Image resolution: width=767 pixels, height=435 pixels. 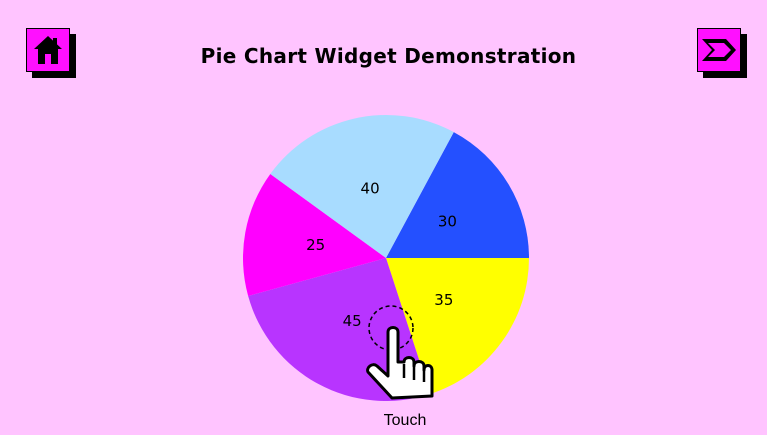 What do you see at coordinates (405, 420) in the screenshot?
I see `touch-label: Touch` at bounding box center [405, 420].